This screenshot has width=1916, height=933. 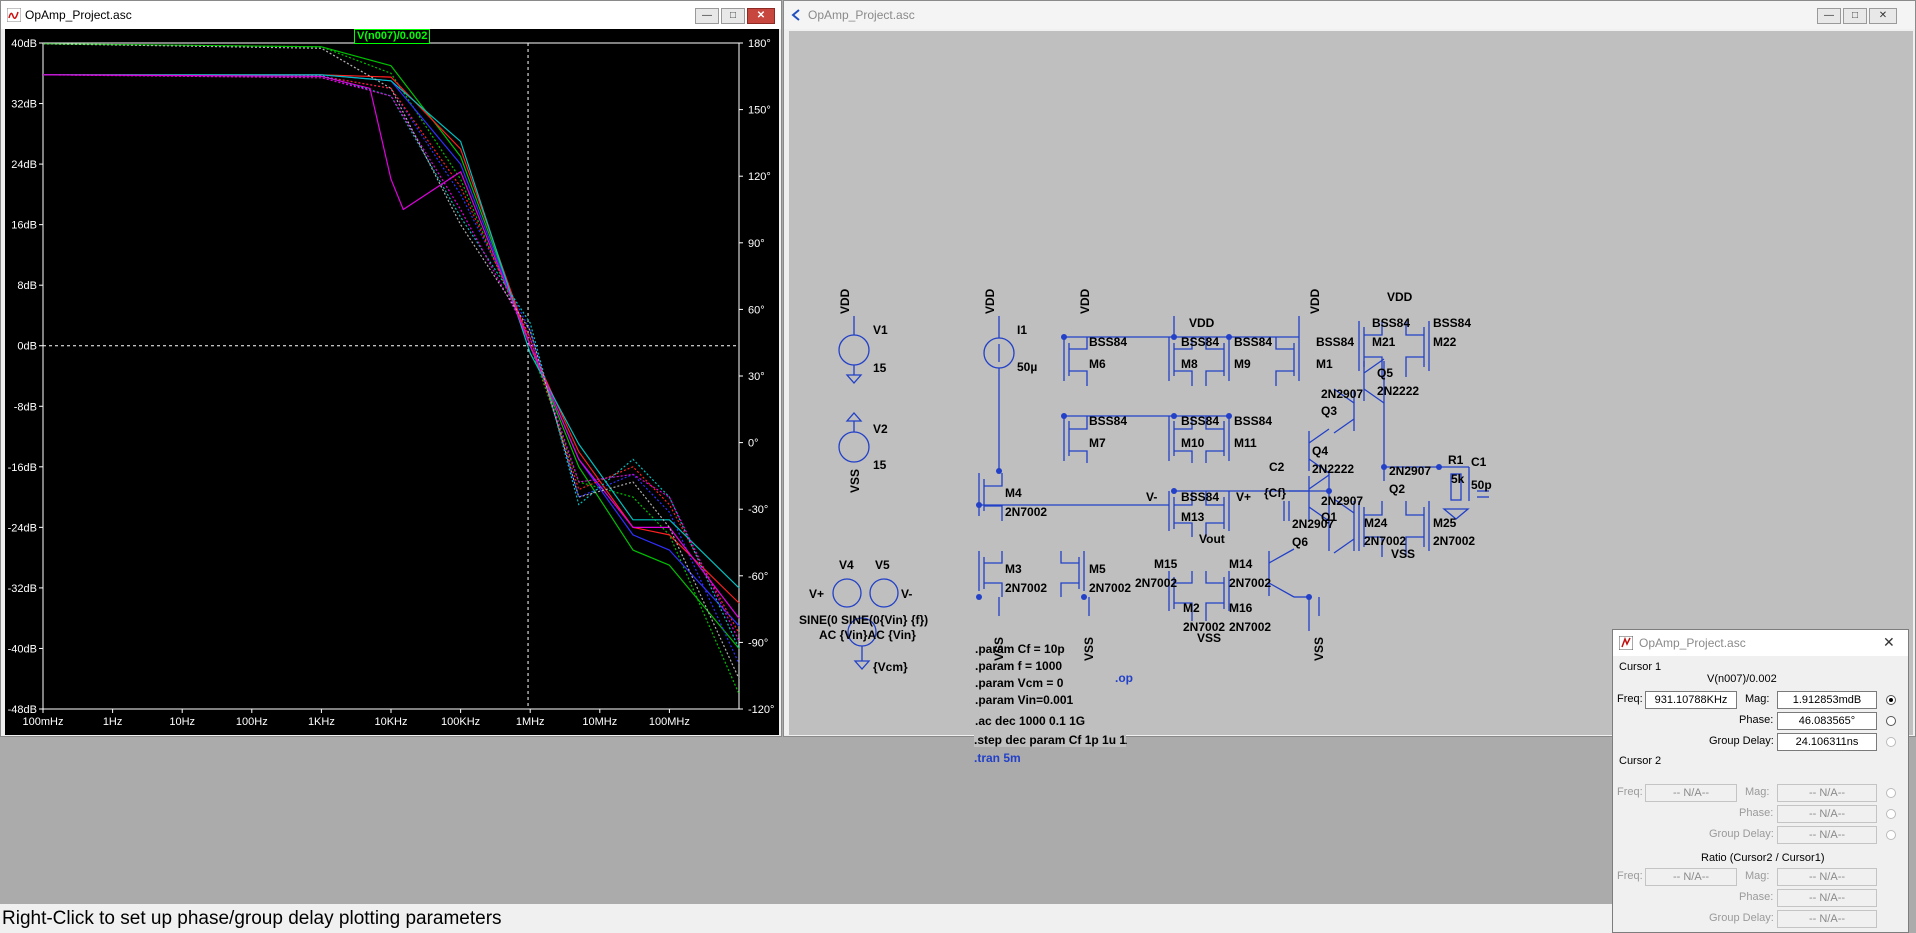 I want to click on q4-model: 2N2222, so click(x=1333, y=469).